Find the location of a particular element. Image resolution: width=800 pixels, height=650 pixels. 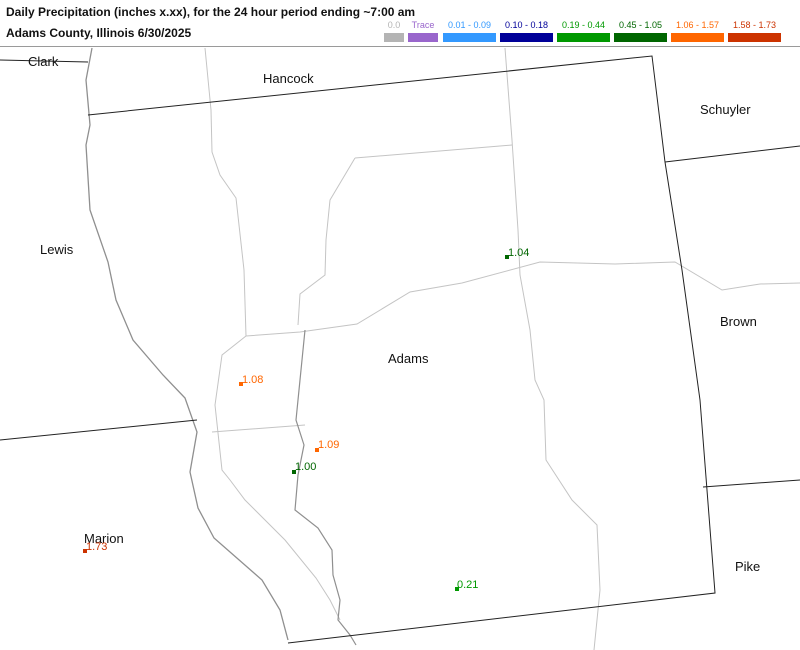

county-label-pike: Pike is located at coordinates (747, 566).